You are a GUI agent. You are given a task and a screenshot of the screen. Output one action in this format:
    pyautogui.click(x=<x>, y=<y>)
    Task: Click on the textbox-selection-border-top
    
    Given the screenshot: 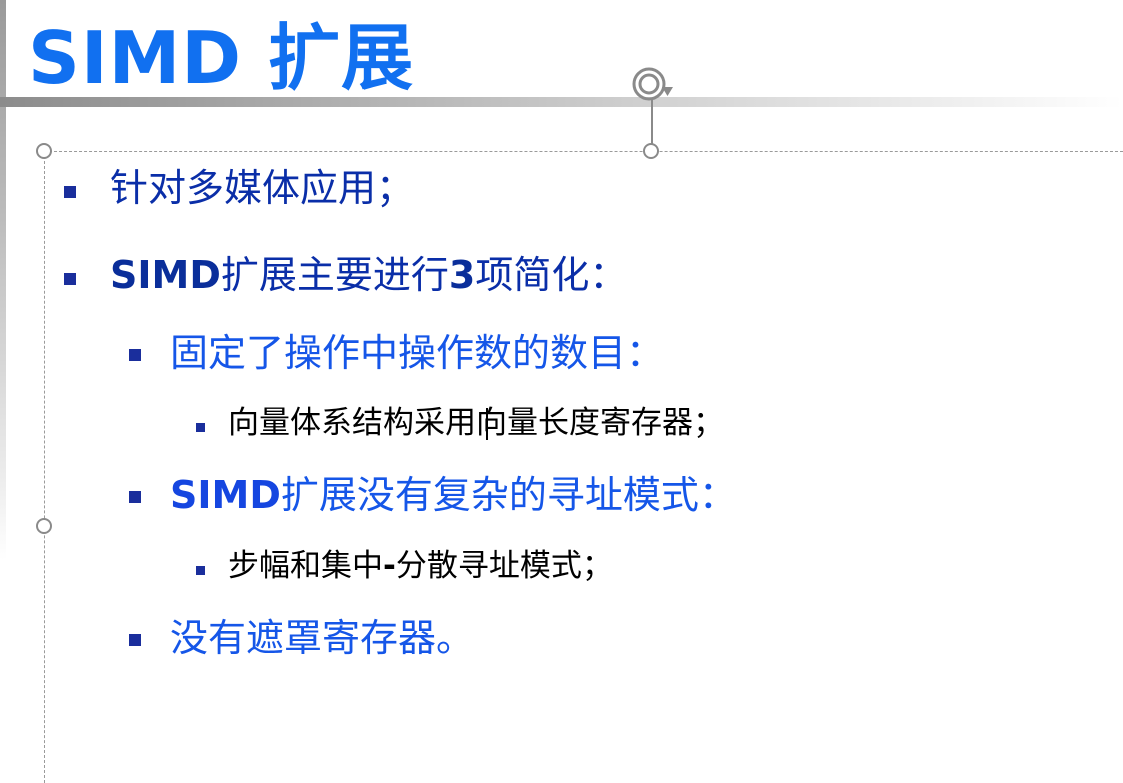 What is the action you would take?
    pyautogui.click(x=583, y=151)
    